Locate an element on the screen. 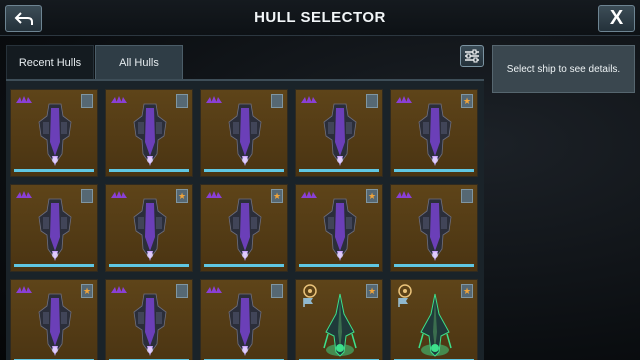 Image resolution: width=640 pixels, height=360 pixels. sliders-icon is located at coordinates (472, 56).